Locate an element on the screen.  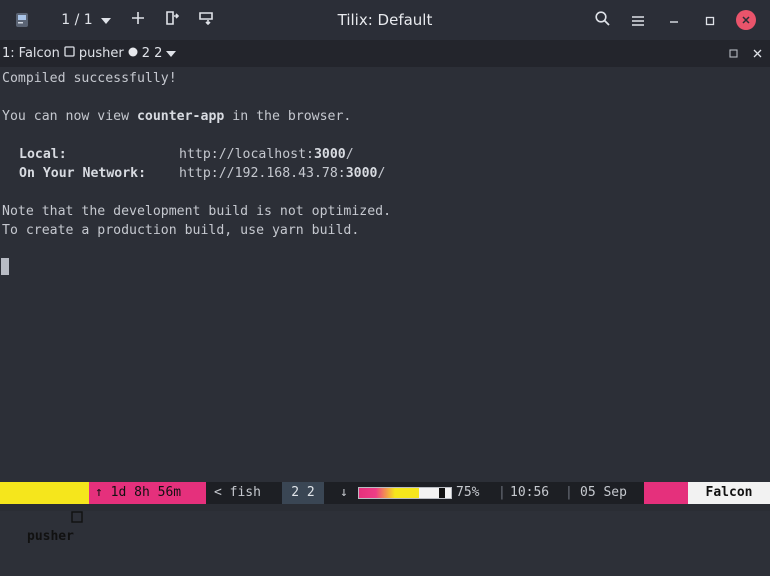
split-down-button is located at coordinates (206, 20).